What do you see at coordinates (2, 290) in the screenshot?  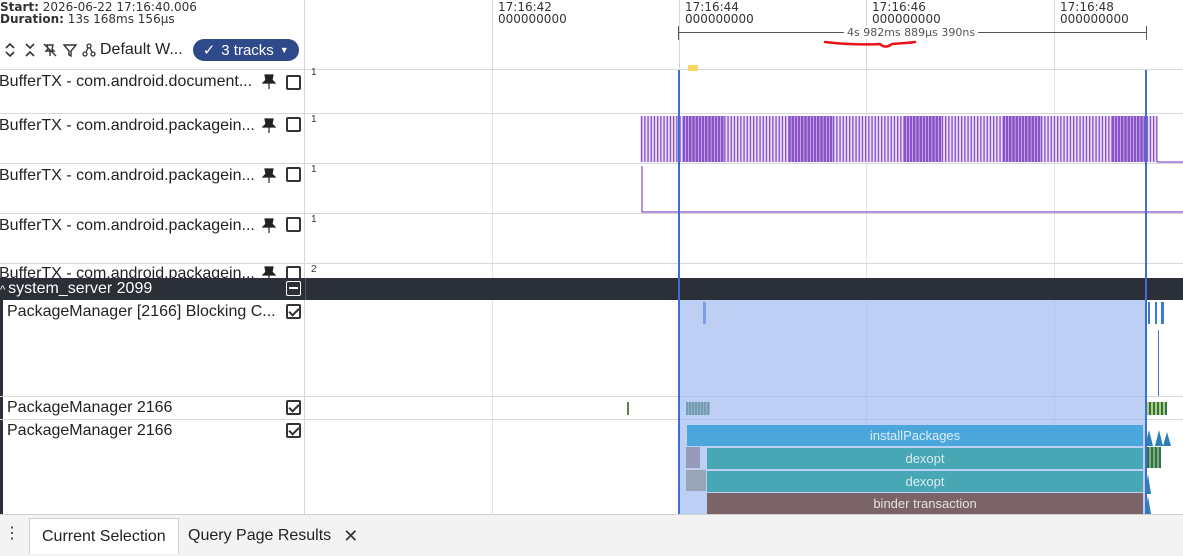 I see `chevron-up-icon: ^` at bounding box center [2, 290].